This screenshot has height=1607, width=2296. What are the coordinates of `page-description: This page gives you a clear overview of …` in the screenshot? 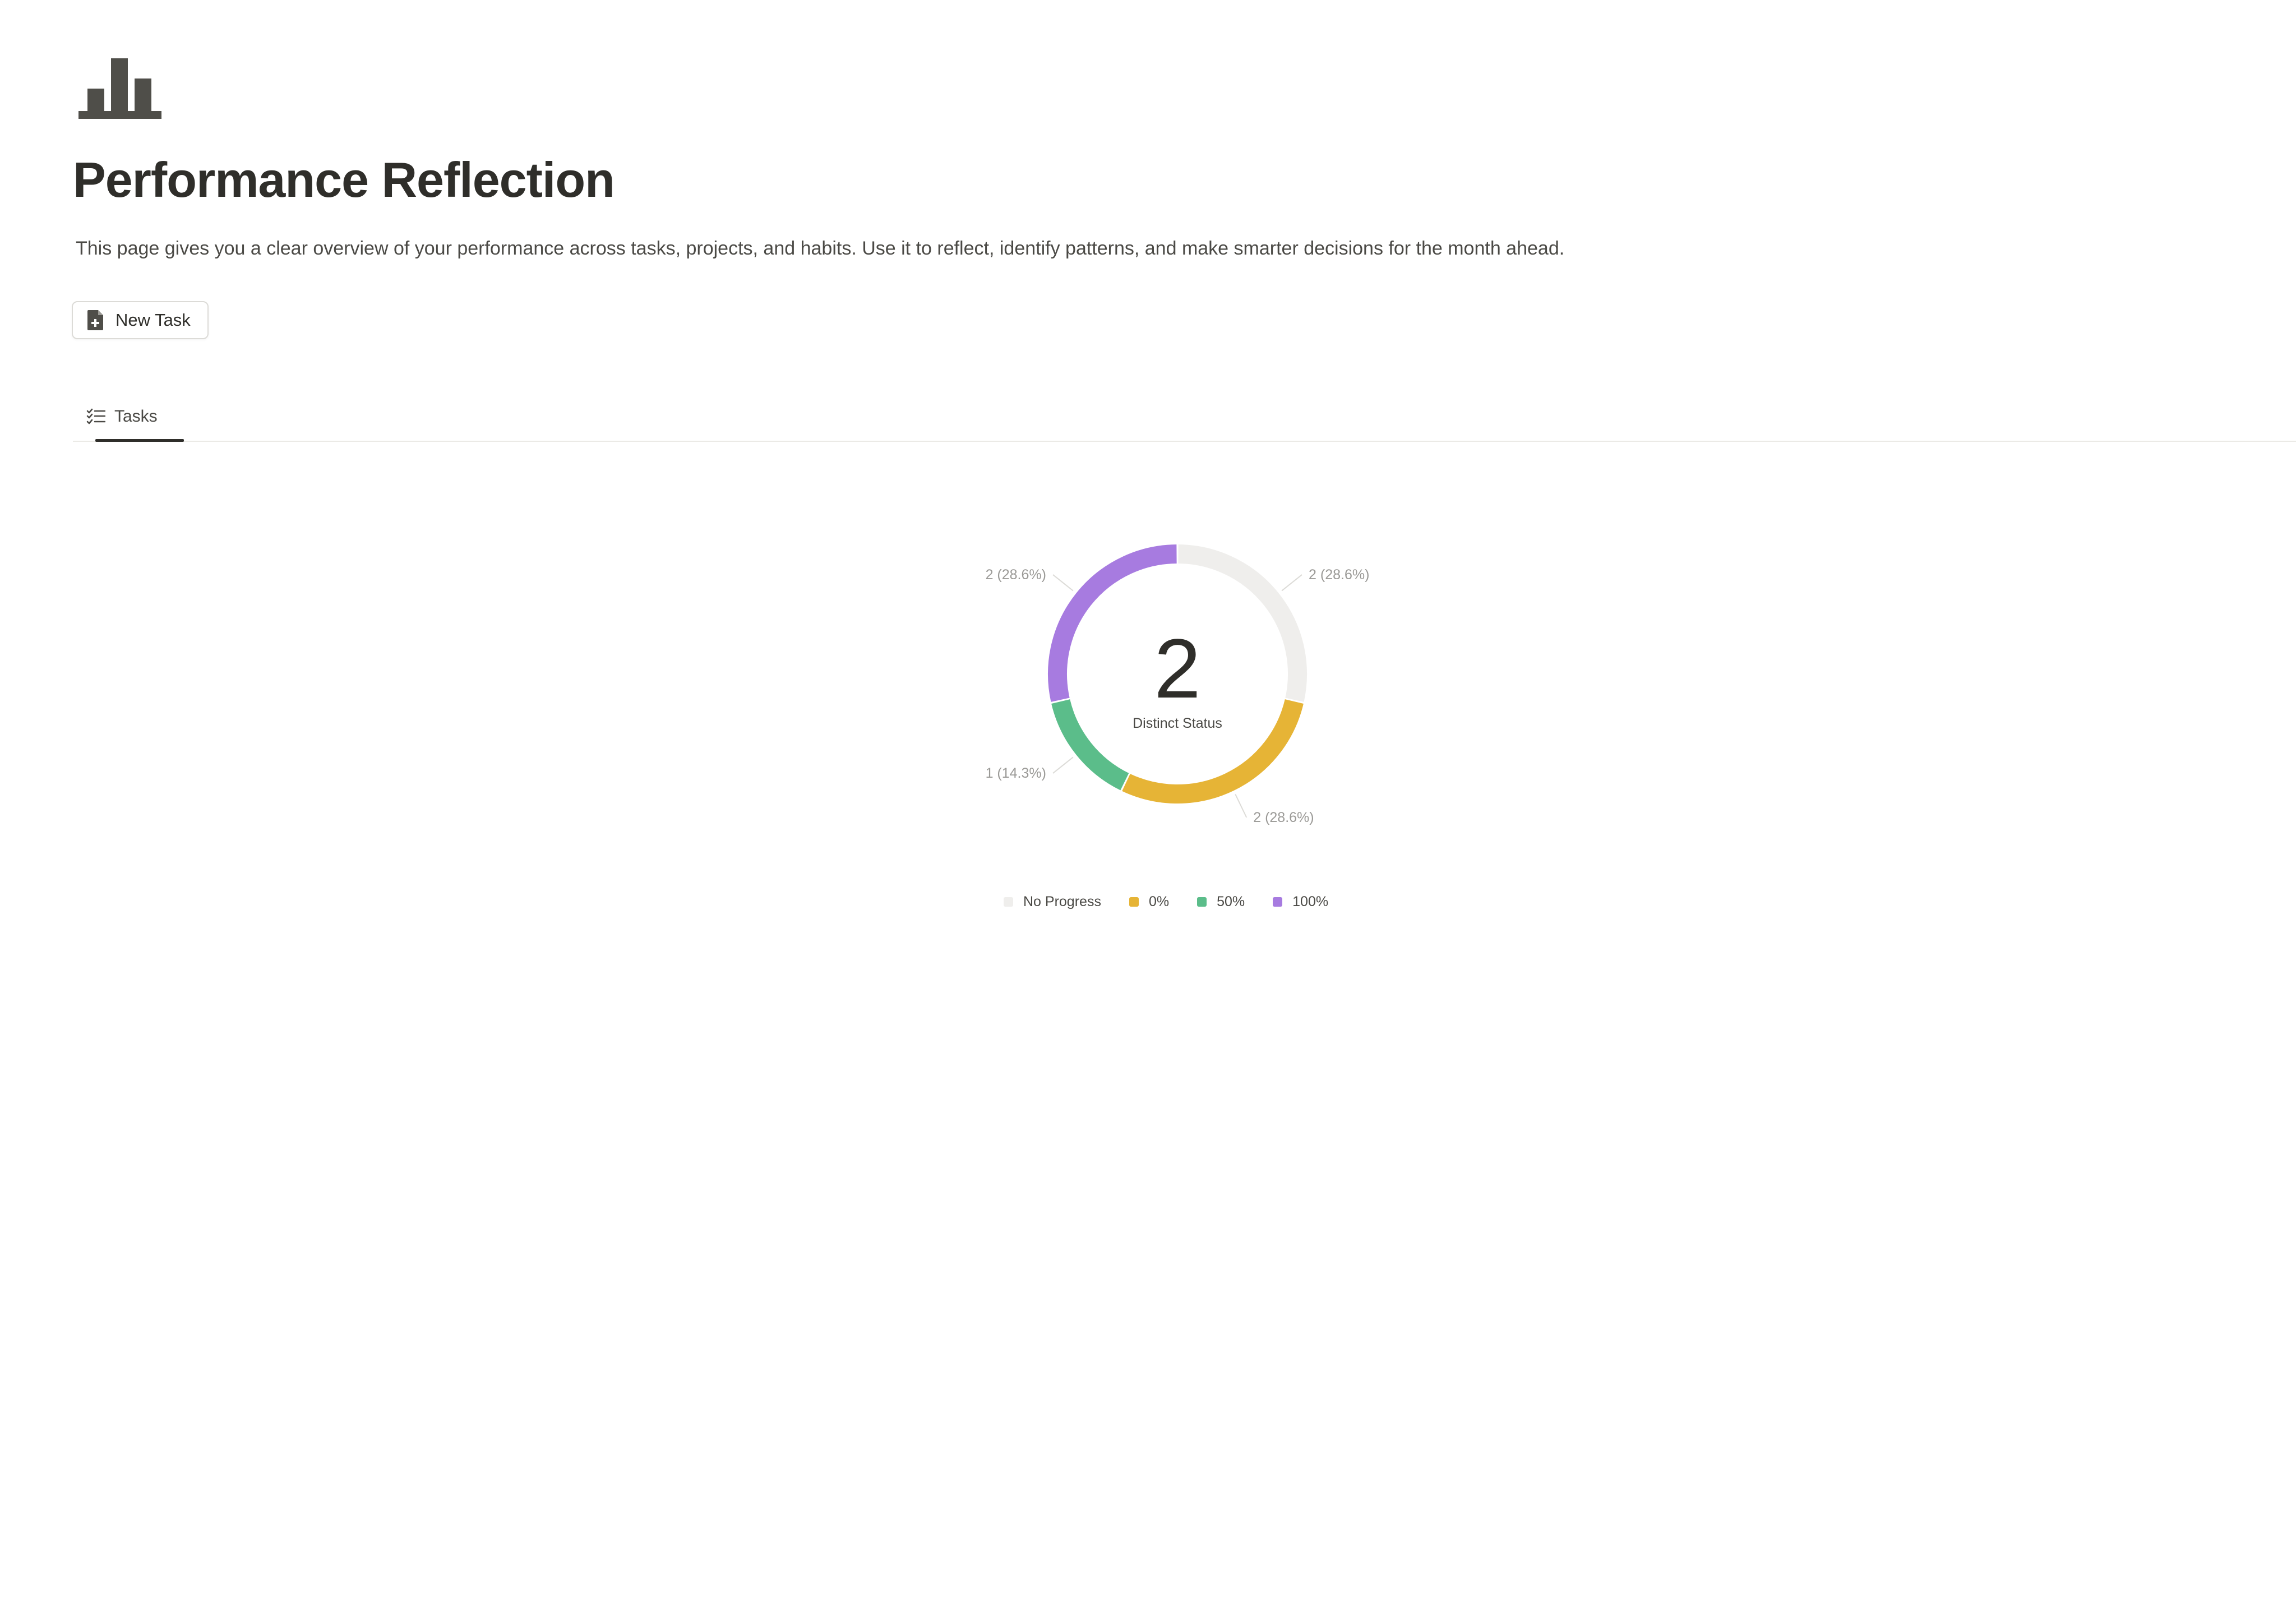 It's located at (820, 248).